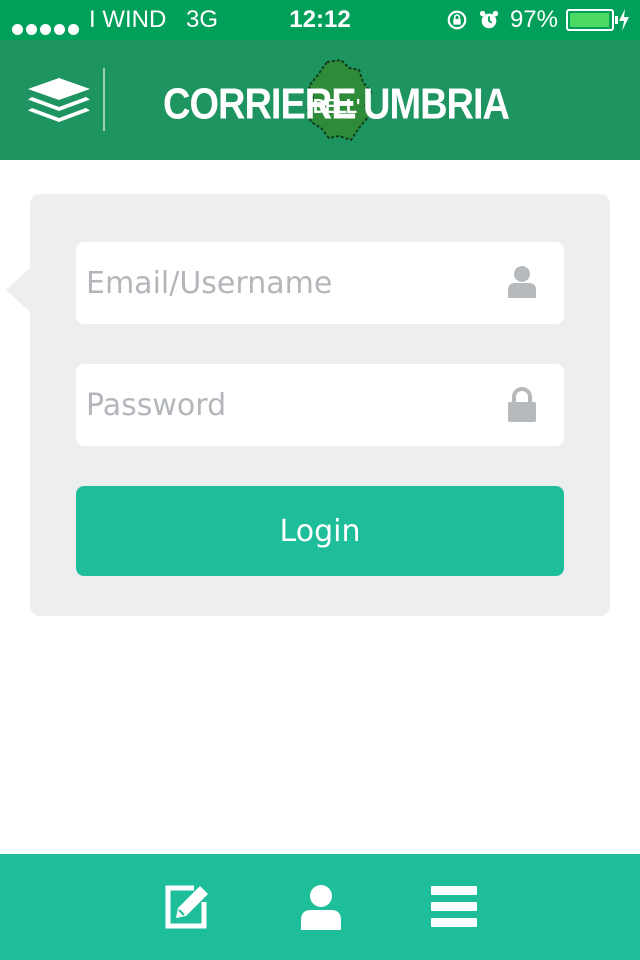 Image resolution: width=640 pixels, height=960 pixels. Describe the element at coordinates (336, 106) in the screenshot. I see `logo-text-dell: DELL'` at that location.